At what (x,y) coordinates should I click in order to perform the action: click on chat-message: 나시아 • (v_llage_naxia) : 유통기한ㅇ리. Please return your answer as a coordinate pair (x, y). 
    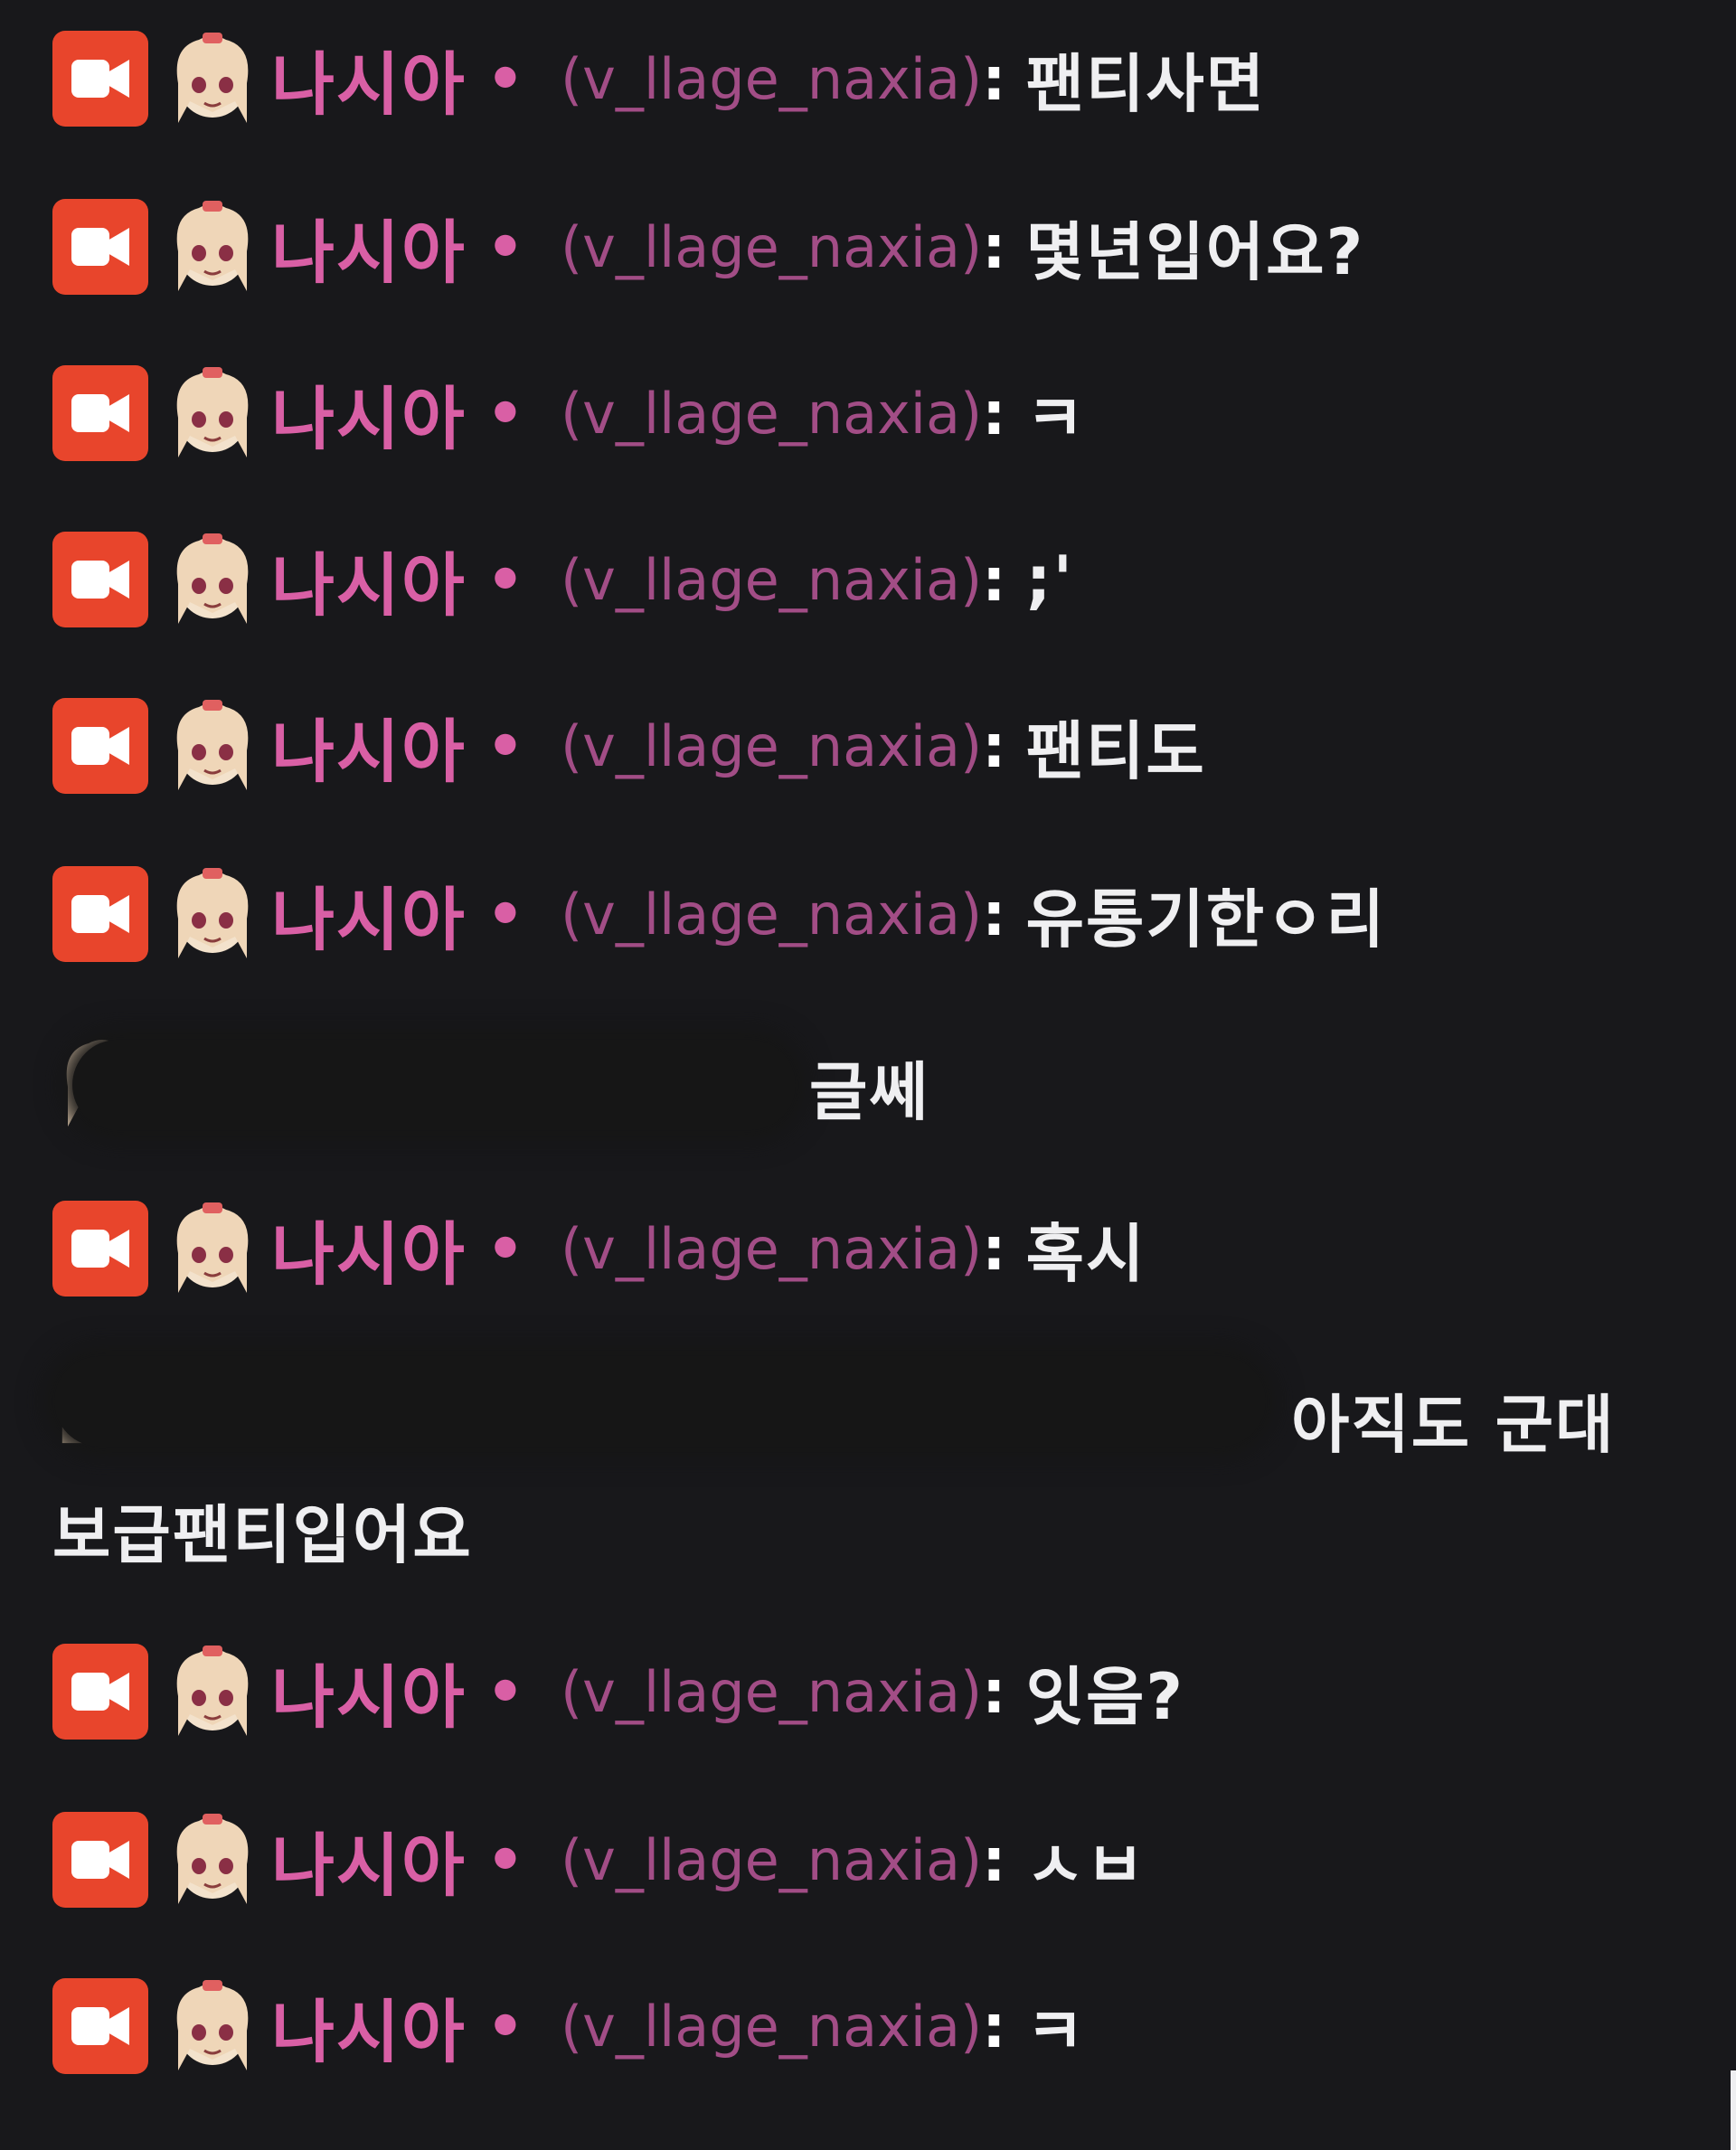
    Looking at the image, I should click on (719, 914).